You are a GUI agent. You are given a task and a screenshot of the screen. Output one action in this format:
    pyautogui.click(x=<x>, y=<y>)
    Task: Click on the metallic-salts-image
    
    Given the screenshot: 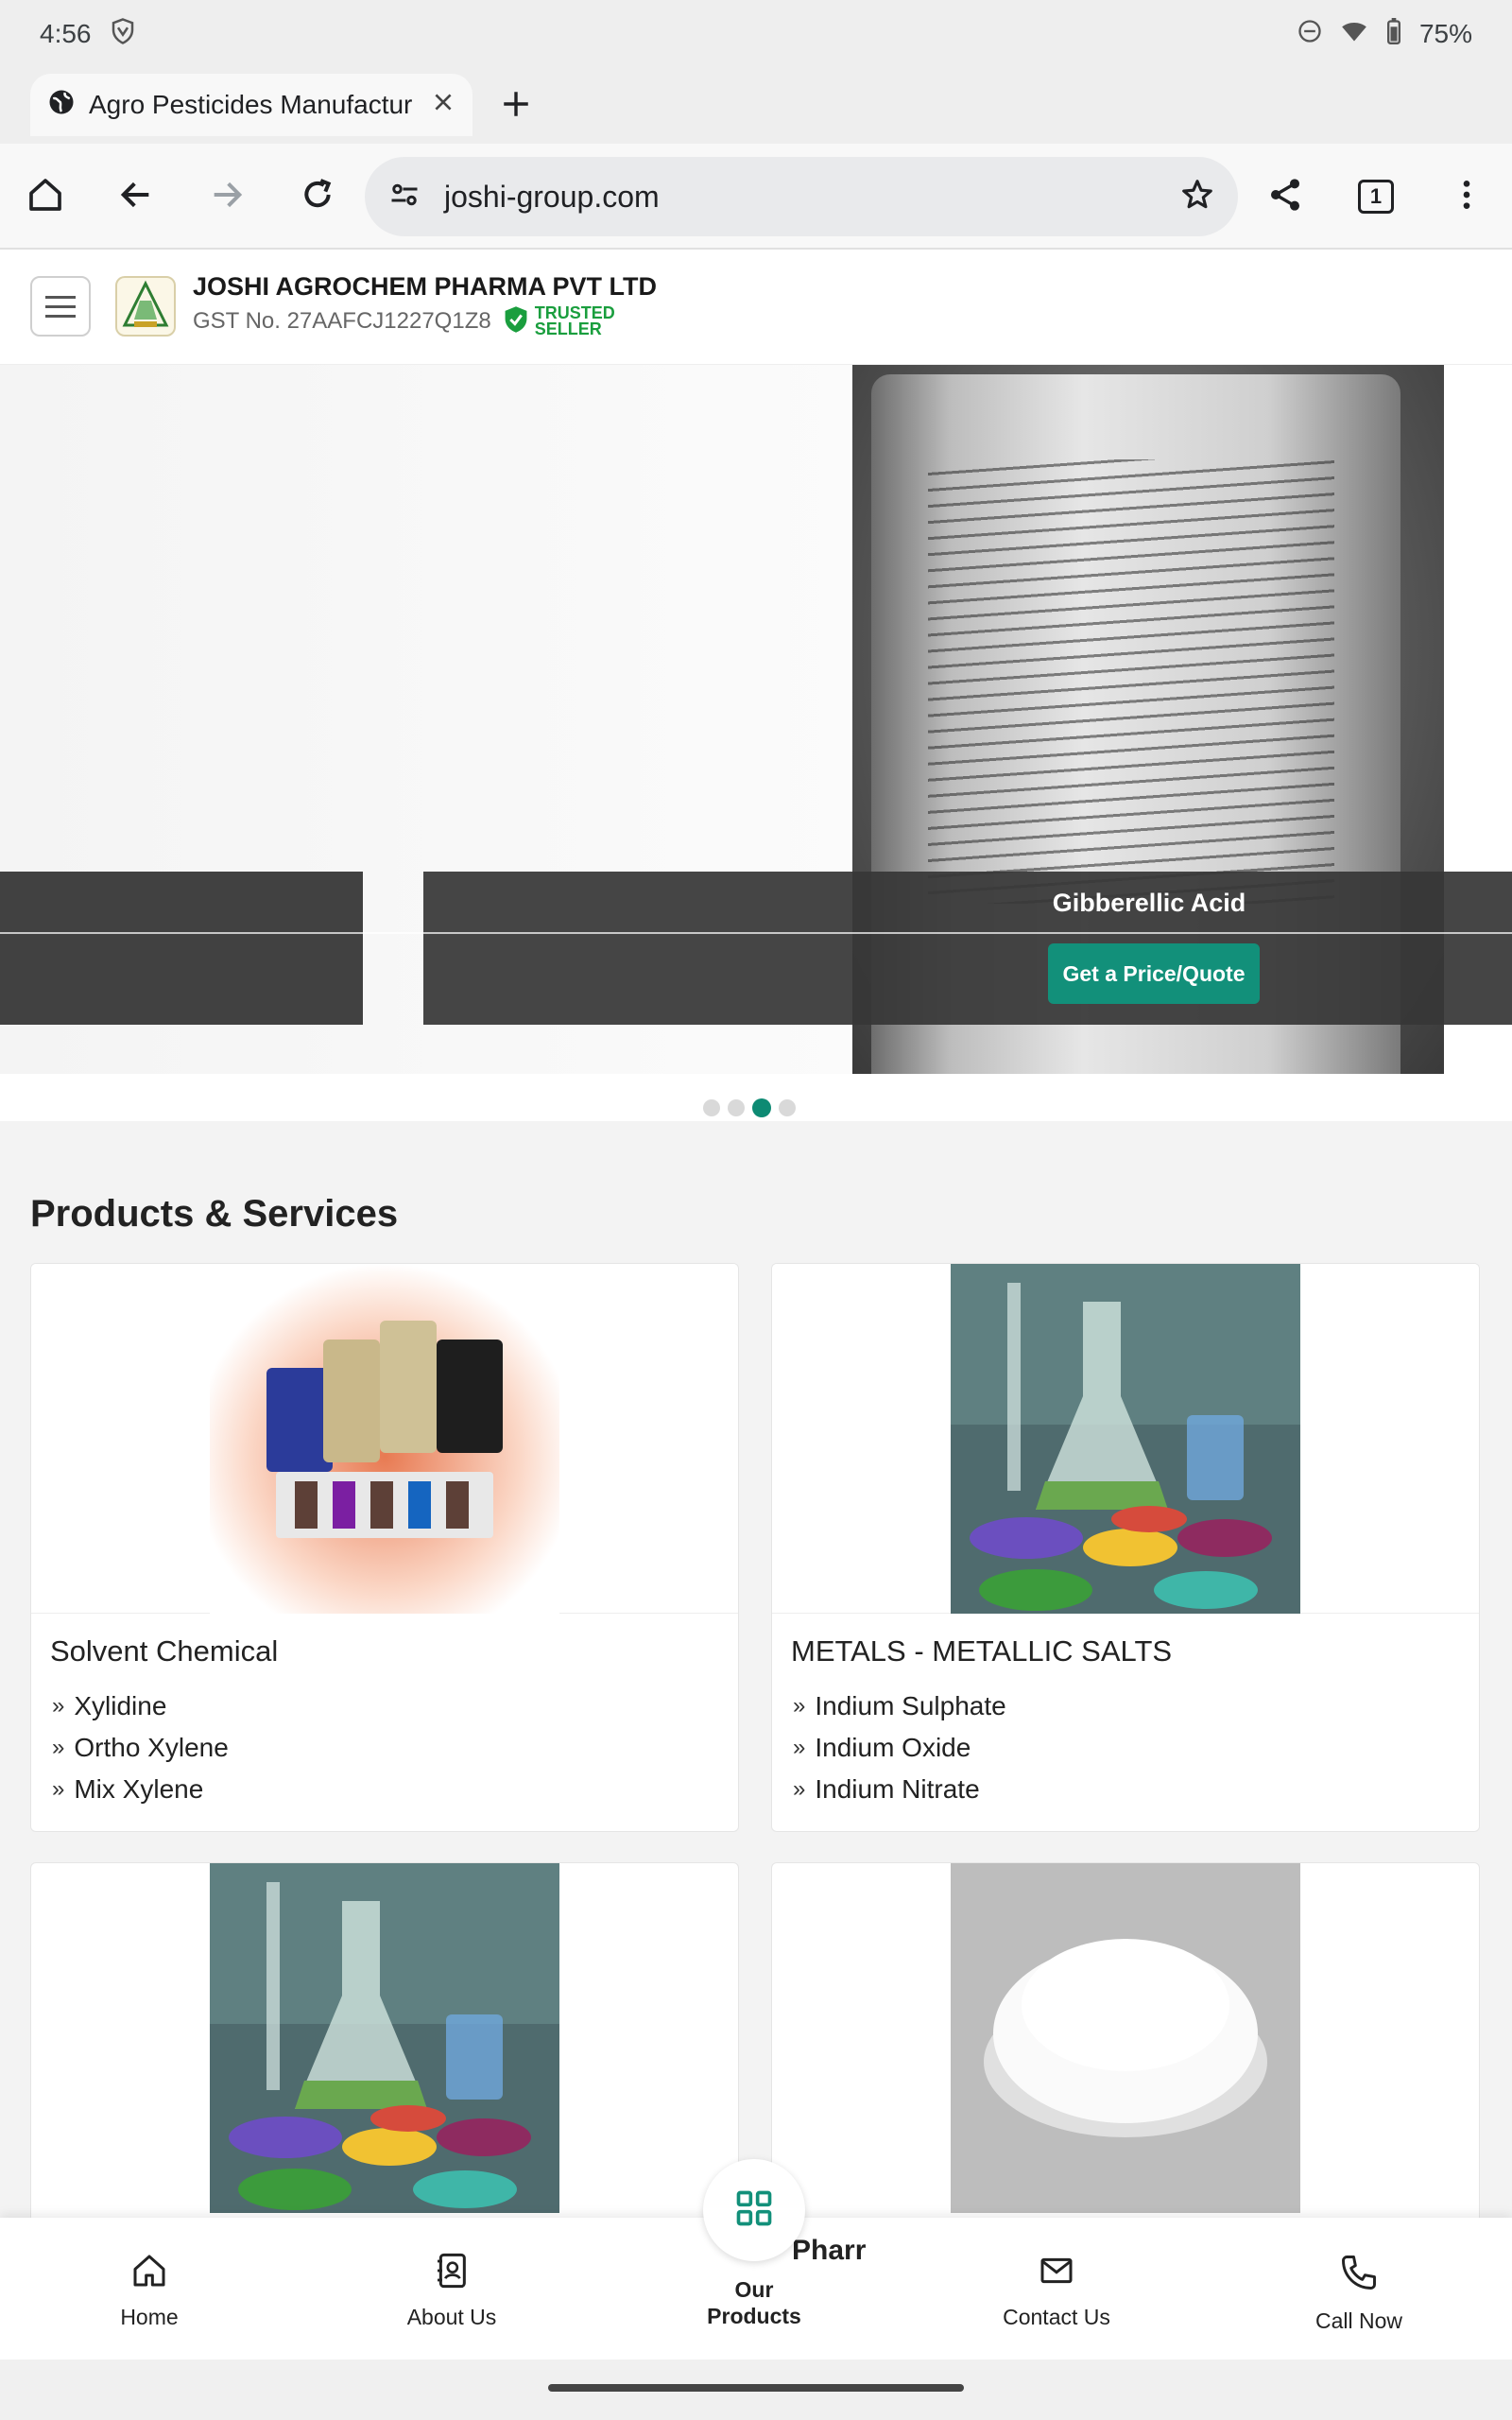 What is the action you would take?
    pyautogui.click(x=1125, y=1439)
    